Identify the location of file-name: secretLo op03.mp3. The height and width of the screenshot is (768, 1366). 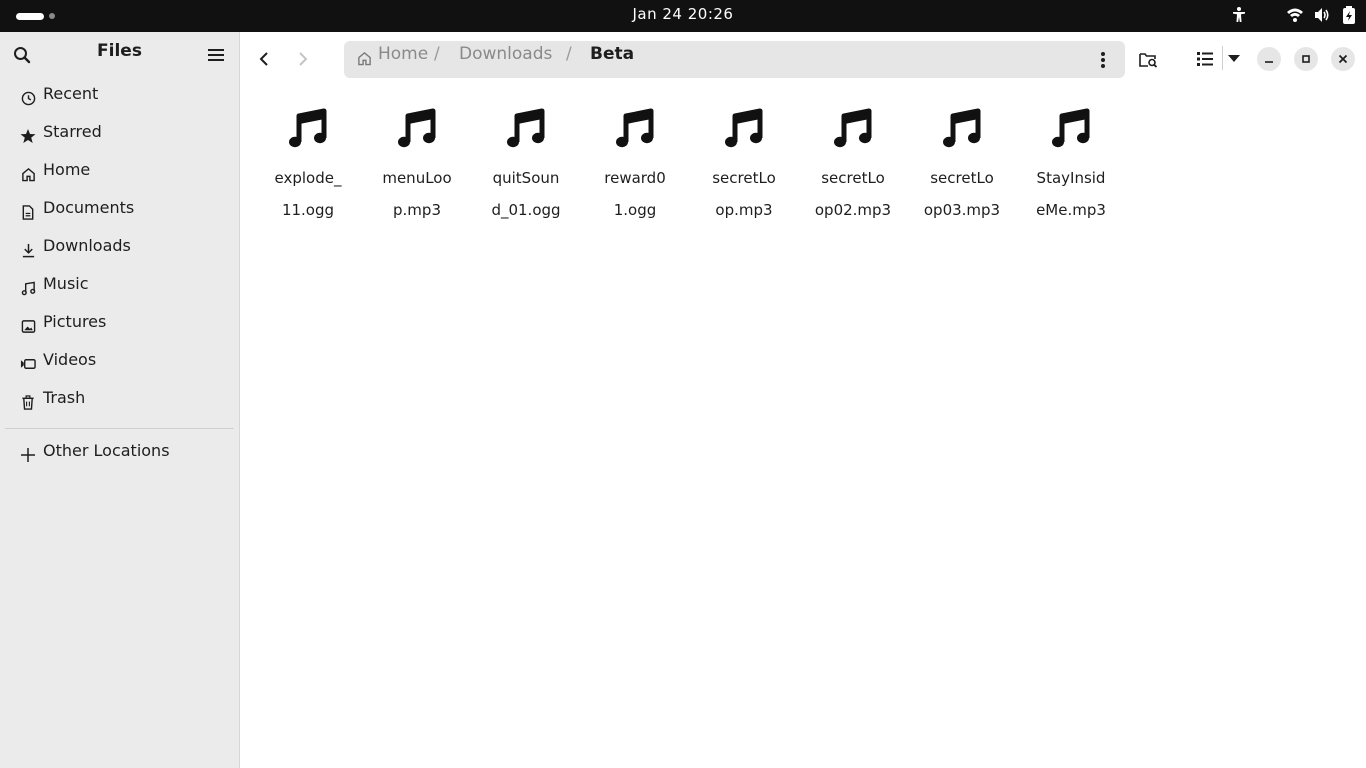
(962, 194).